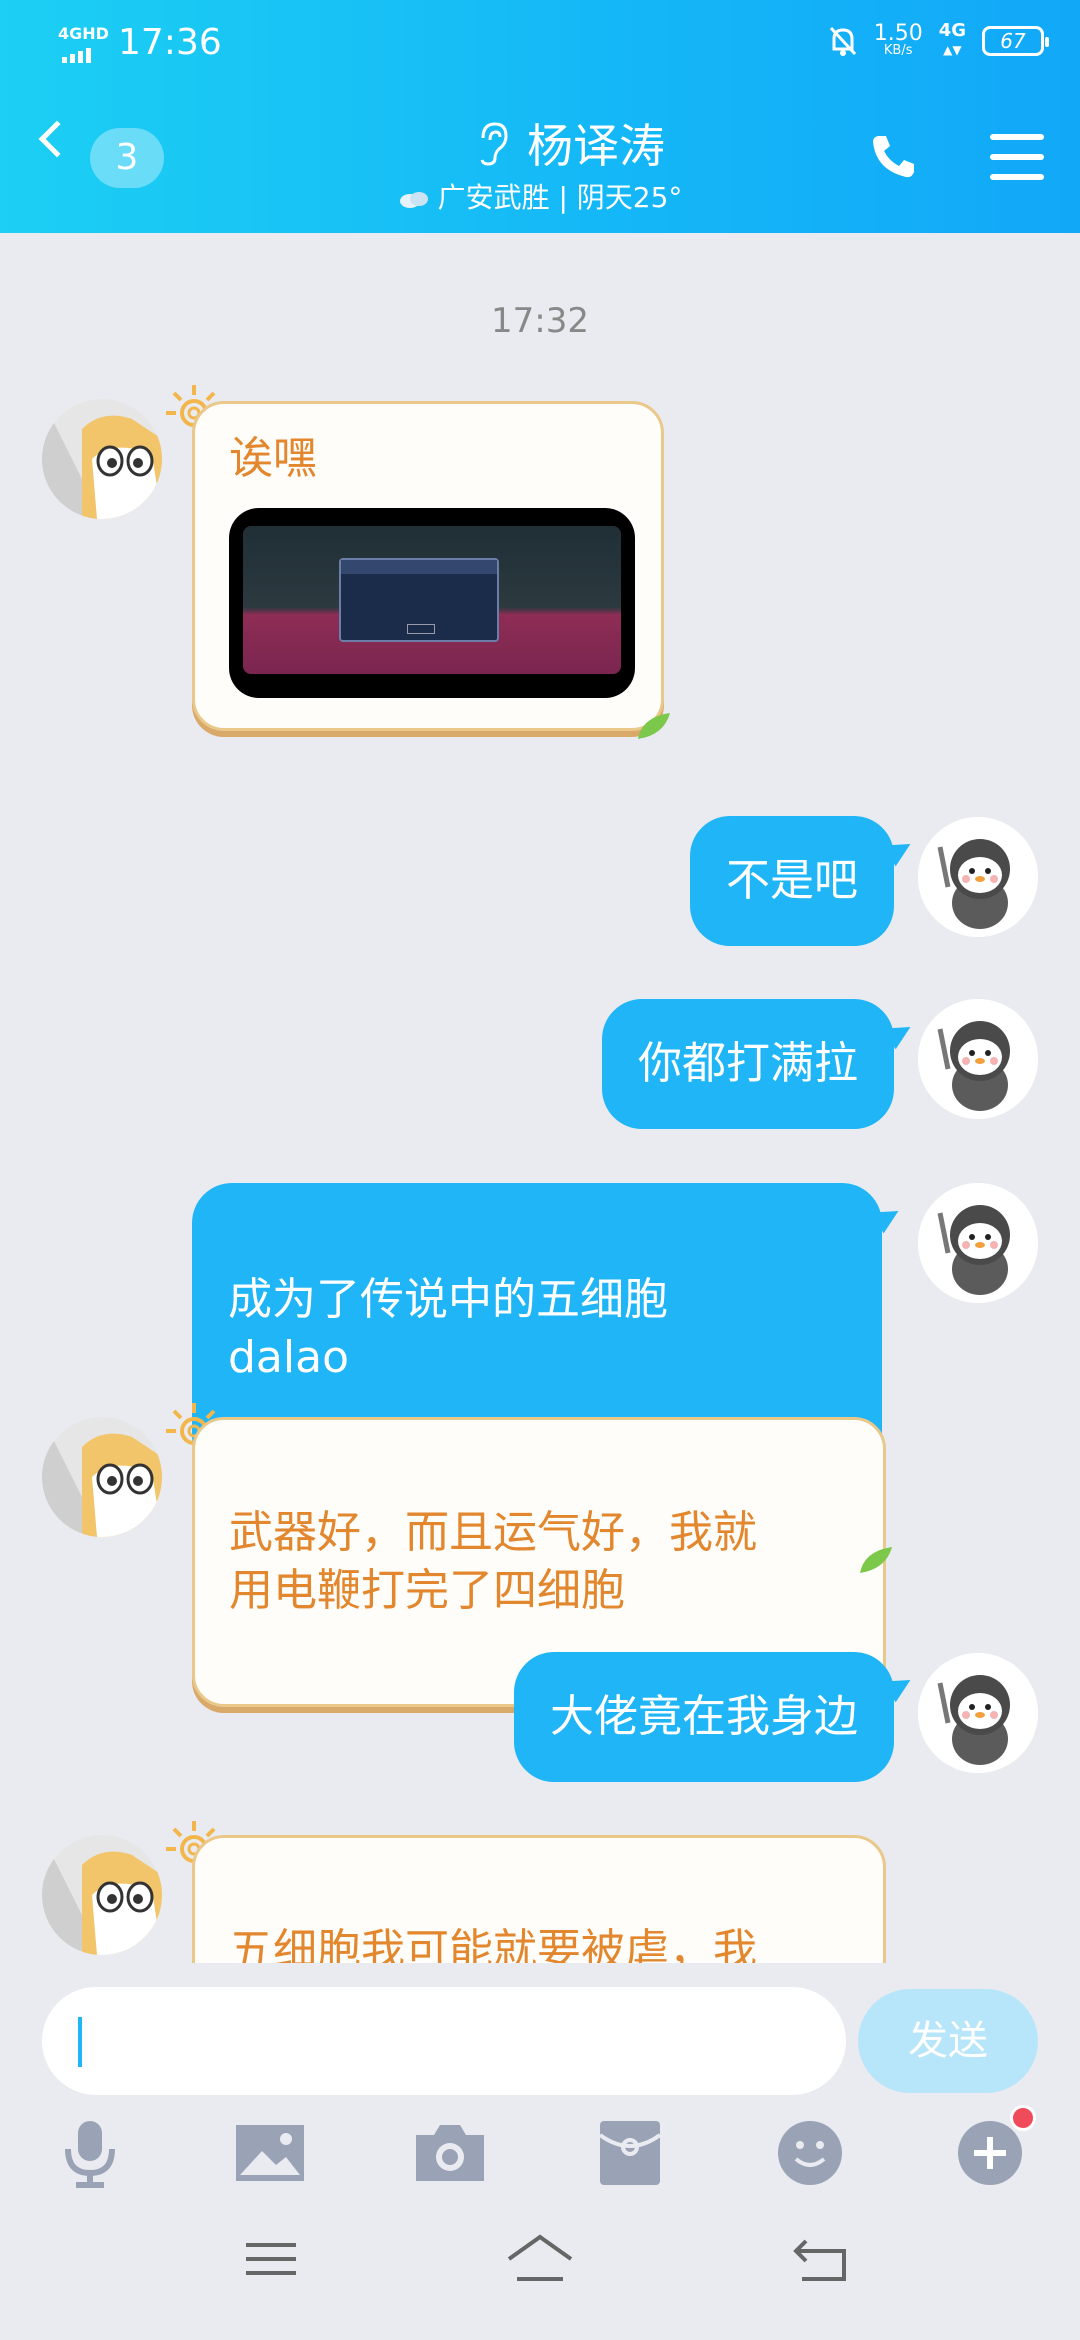 This screenshot has height=2340, width=1080. Describe the element at coordinates (952, 30) in the screenshot. I see `network-type-label: 4G` at that location.